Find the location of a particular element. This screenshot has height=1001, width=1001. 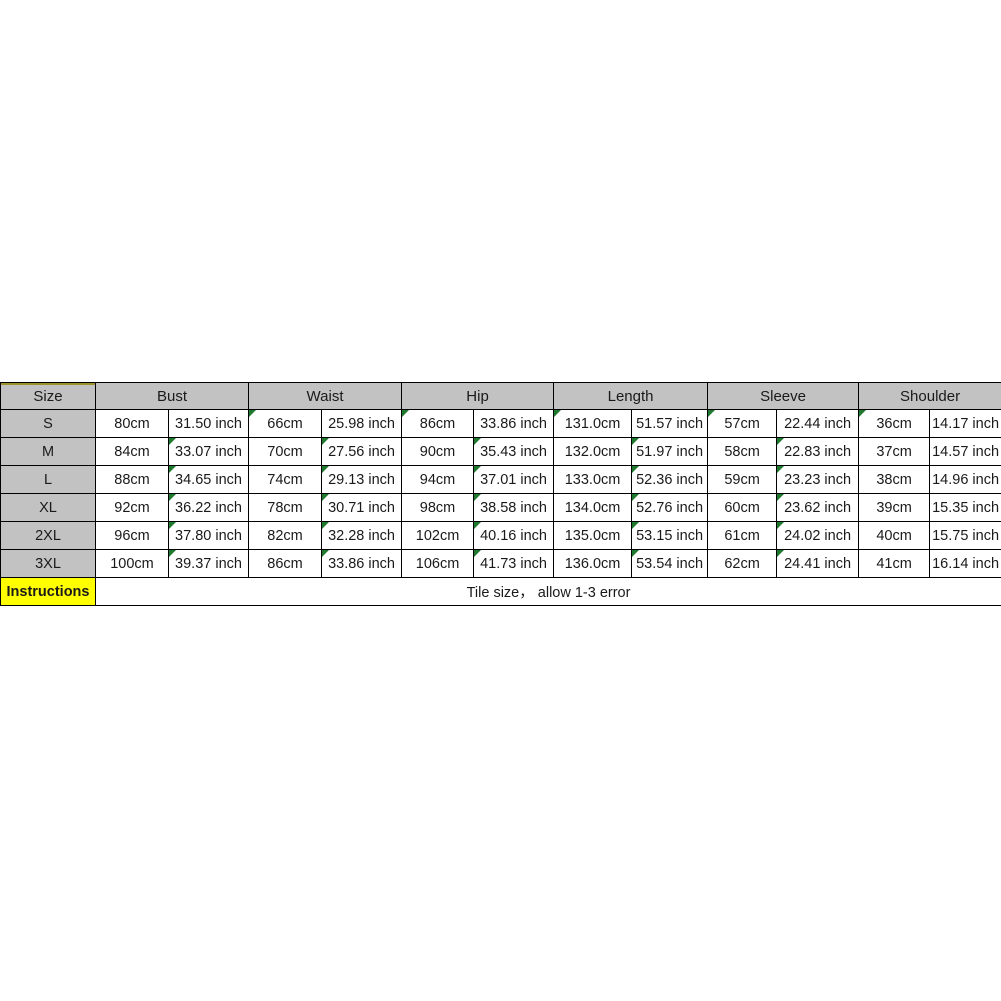

cell-sleeve-cm: 62cm is located at coordinates (742, 563).